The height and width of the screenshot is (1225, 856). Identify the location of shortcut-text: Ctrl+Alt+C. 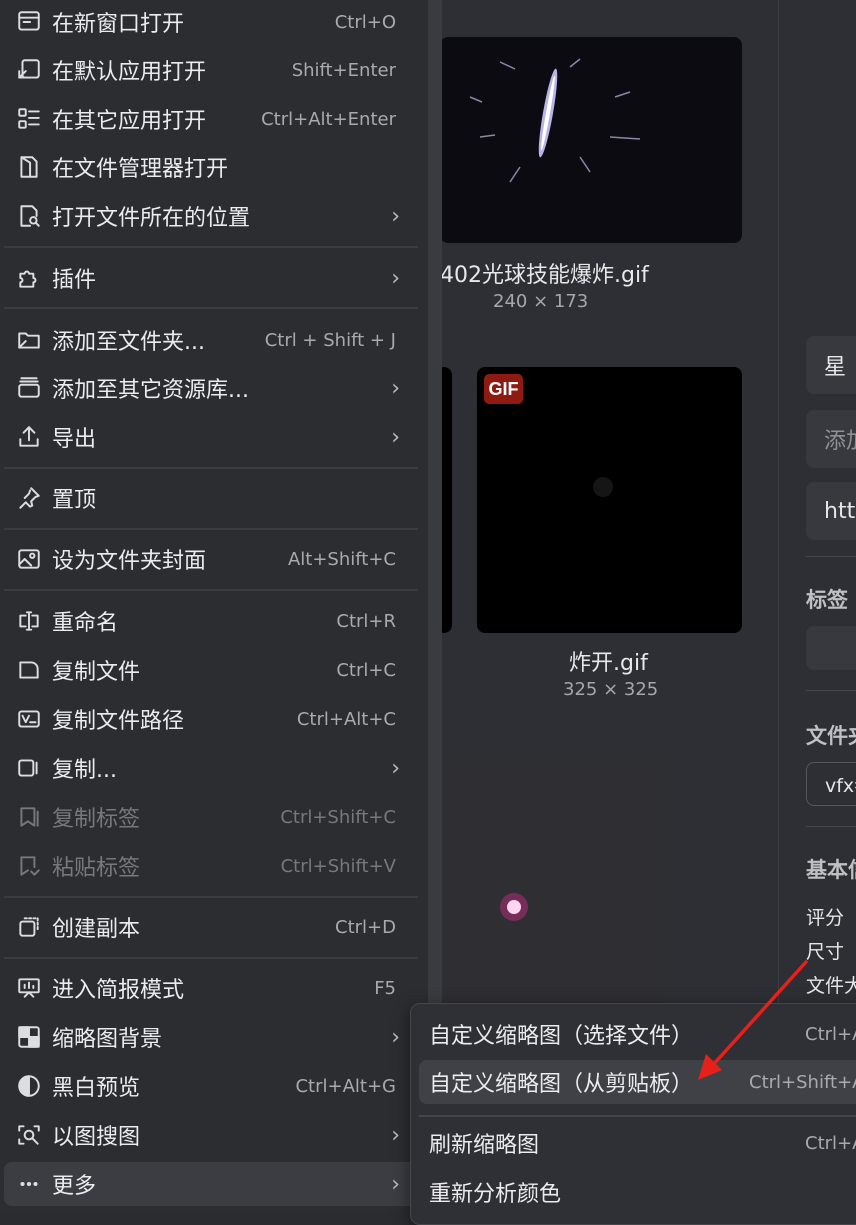
(346, 719).